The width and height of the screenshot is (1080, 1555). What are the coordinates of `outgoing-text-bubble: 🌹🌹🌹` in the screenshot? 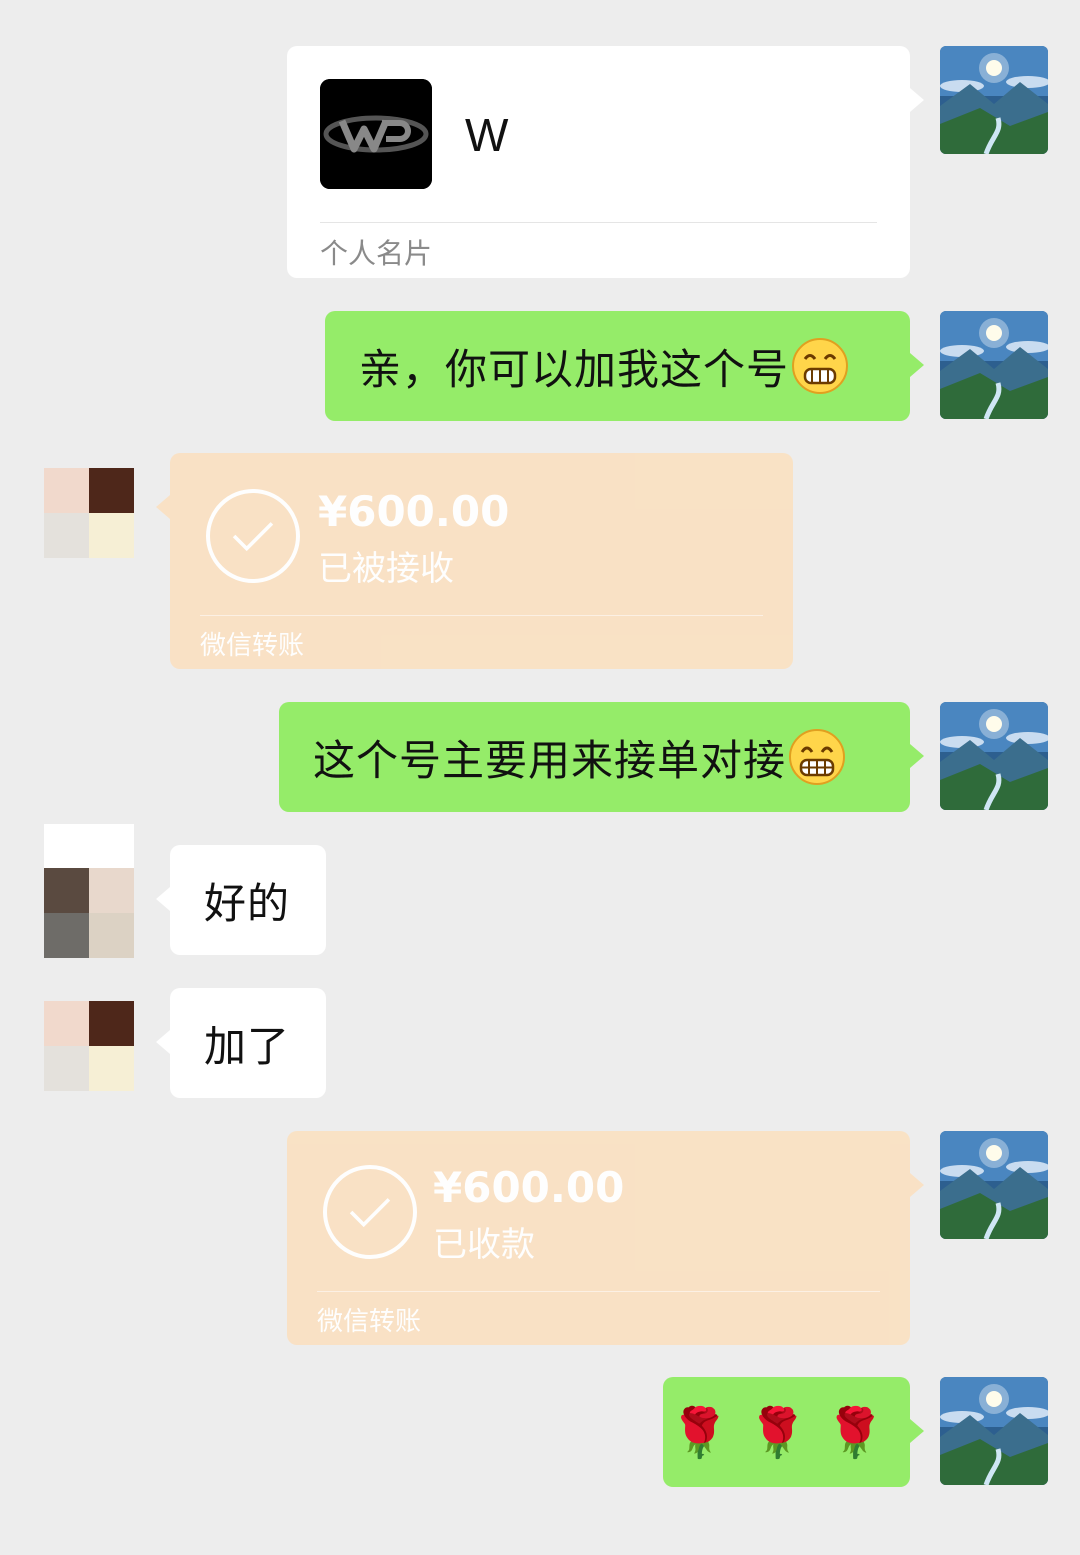 It's located at (793, 1432).